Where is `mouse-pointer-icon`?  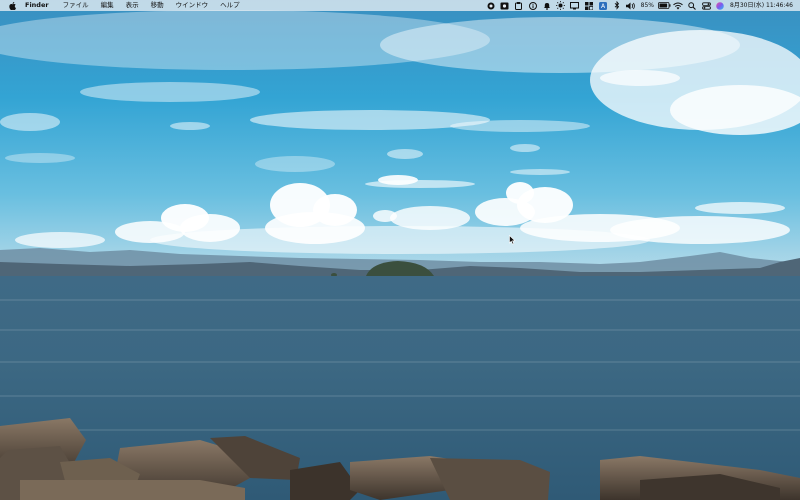 mouse-pointer-icon is located at coordinates (512, 240).